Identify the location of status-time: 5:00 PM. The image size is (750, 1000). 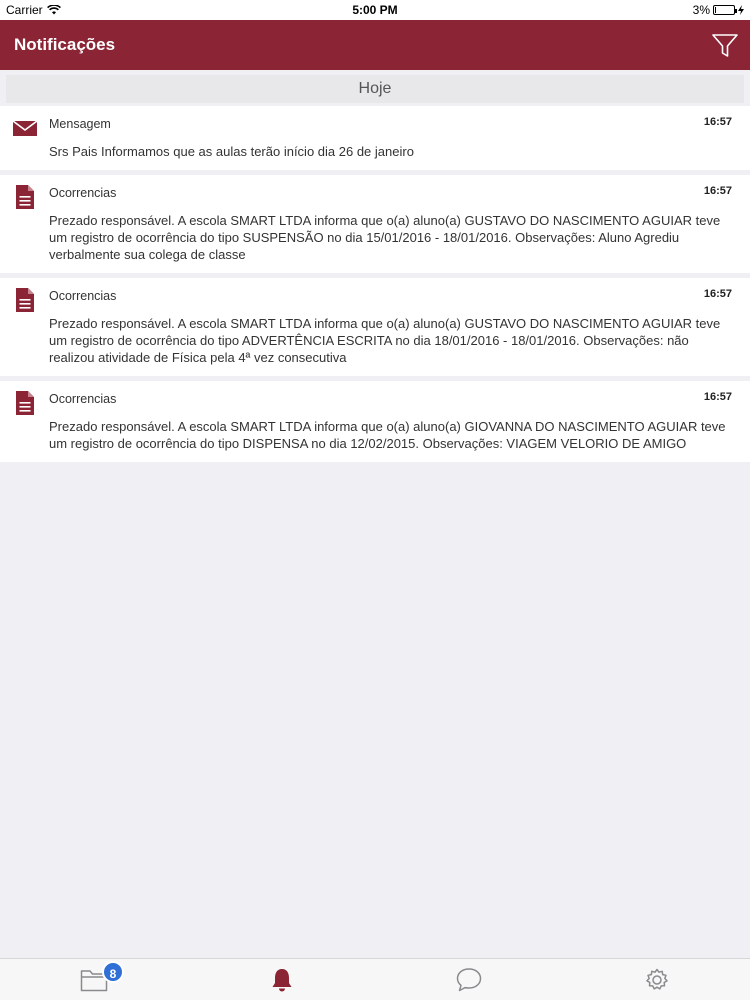
(375, 10).